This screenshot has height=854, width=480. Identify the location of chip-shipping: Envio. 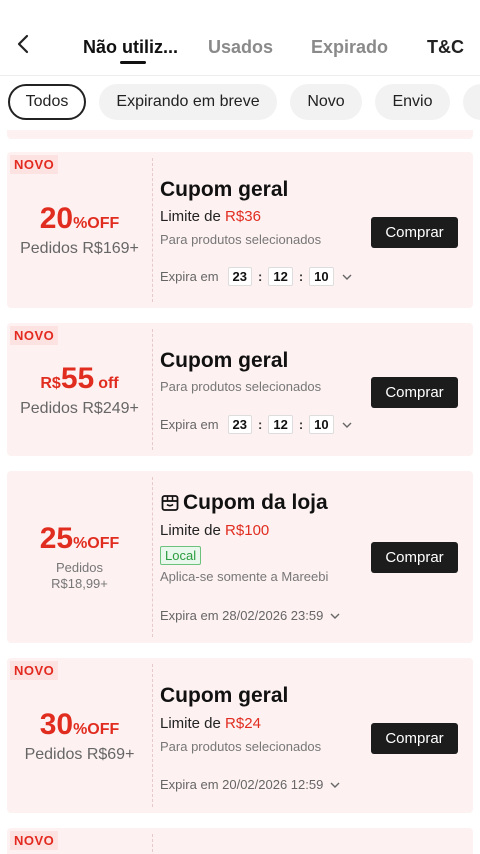
(412, 102).